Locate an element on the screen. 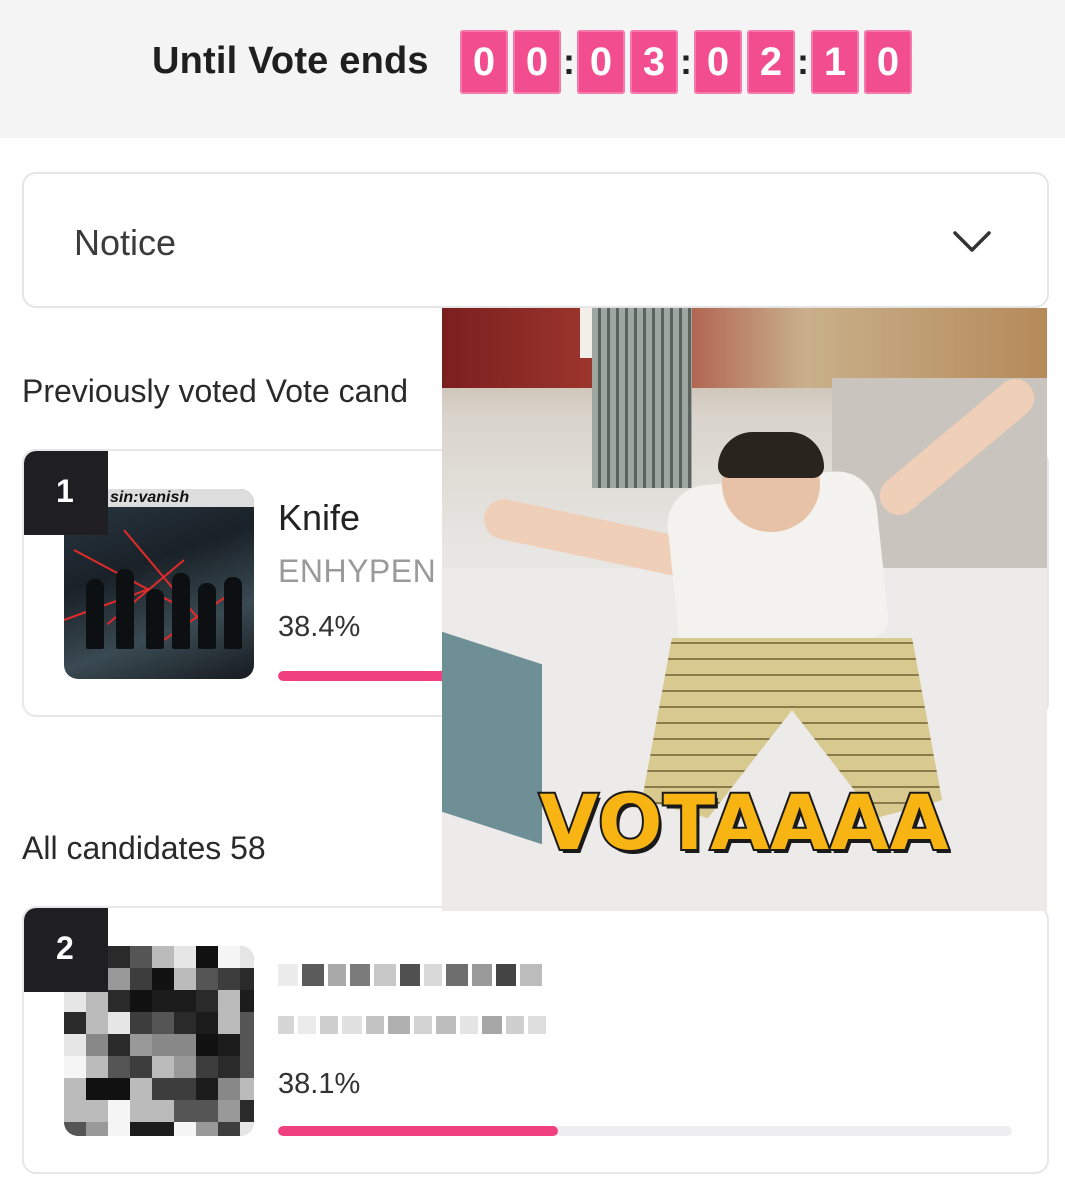 The width and height of the screenshot is (1065, 1199). meme-background is located at coordinates (744, 348).